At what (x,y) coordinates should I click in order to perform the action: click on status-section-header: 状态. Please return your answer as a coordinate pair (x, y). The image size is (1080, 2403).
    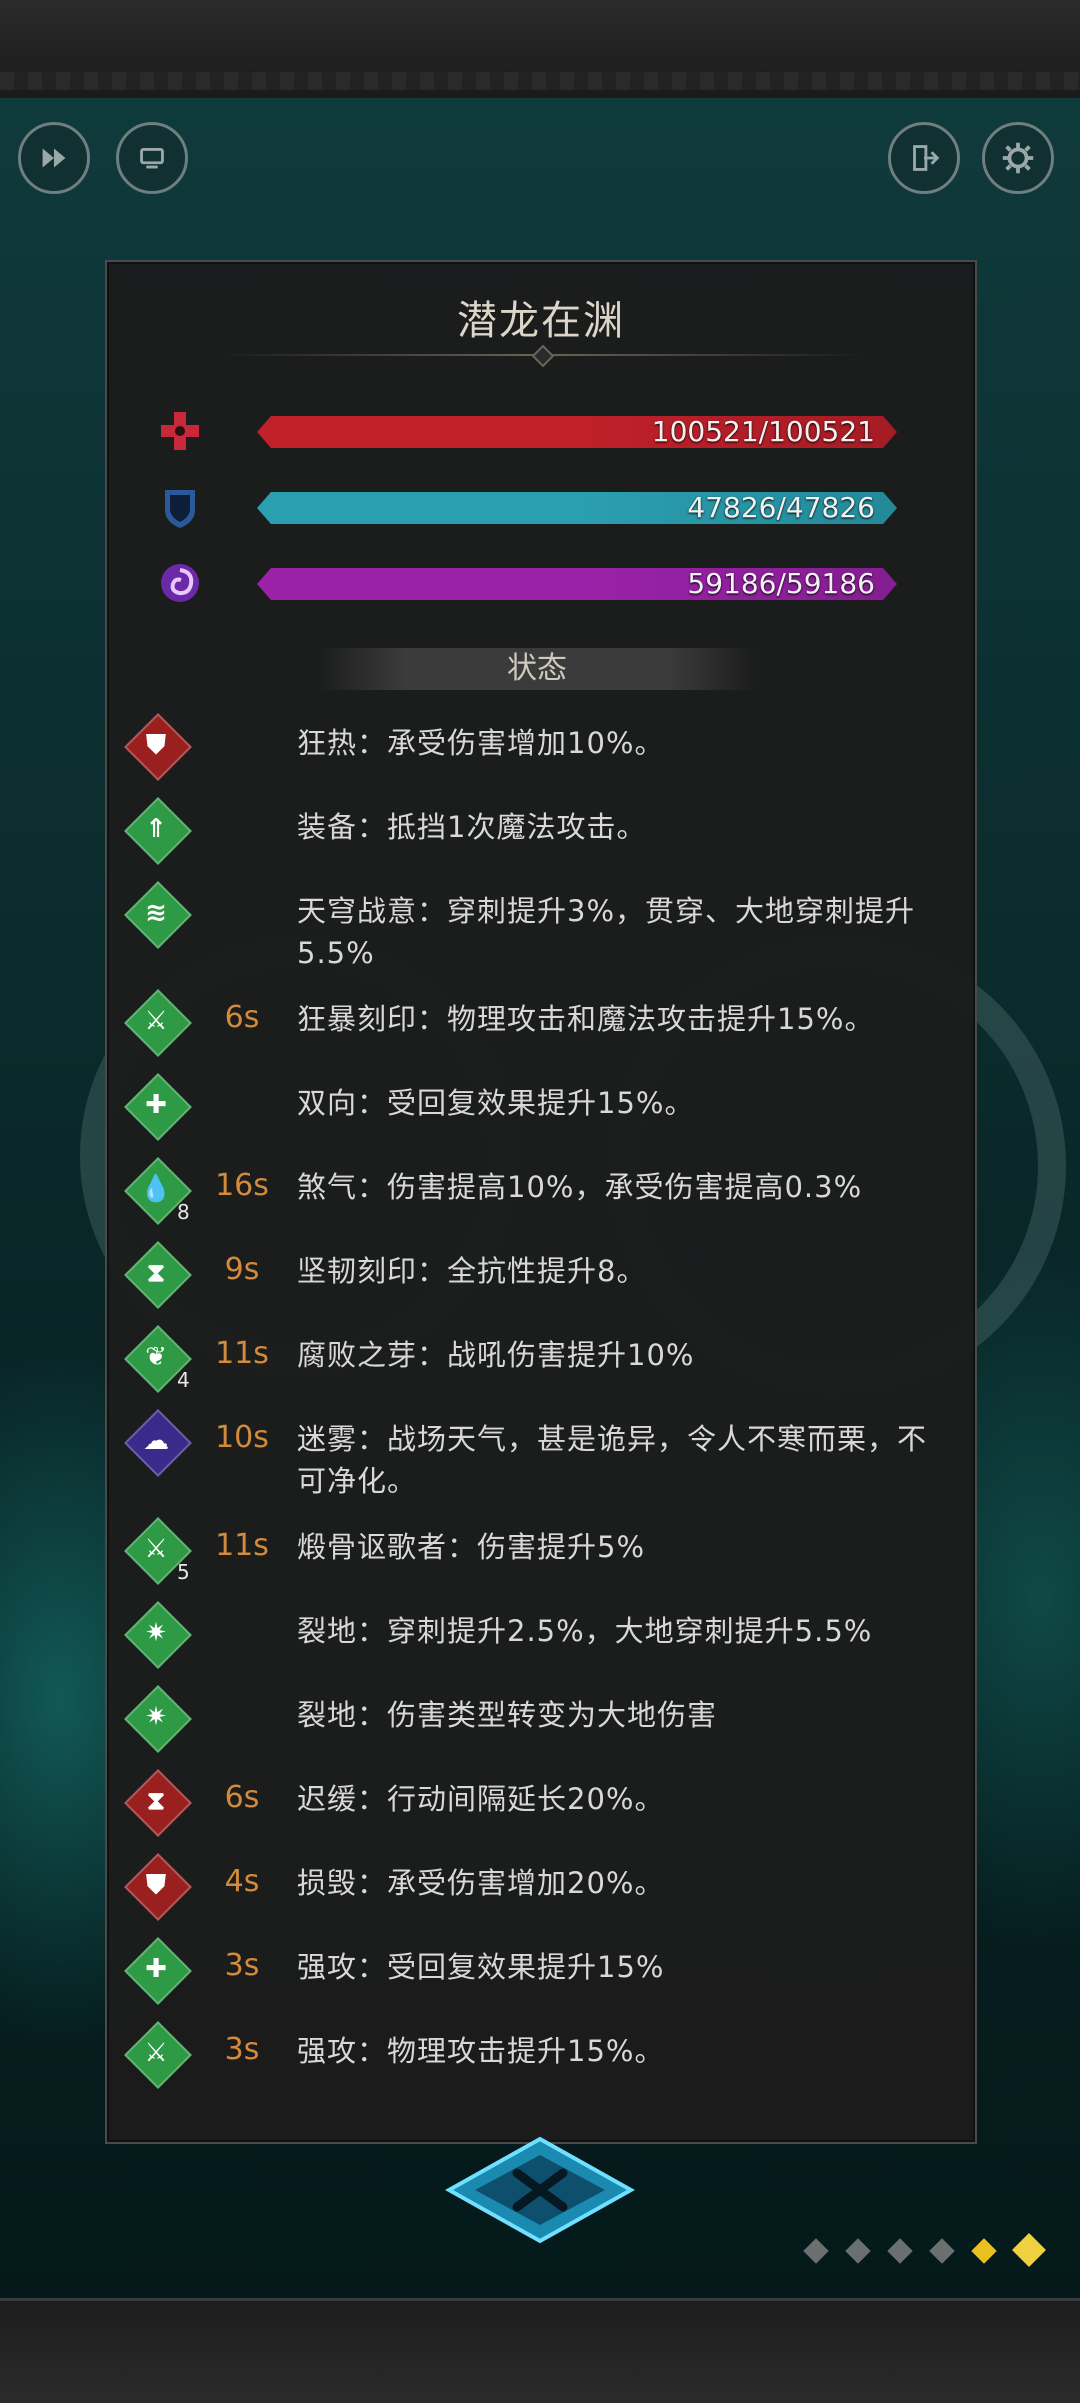
    Looking at the image, I should click on (537, 669).